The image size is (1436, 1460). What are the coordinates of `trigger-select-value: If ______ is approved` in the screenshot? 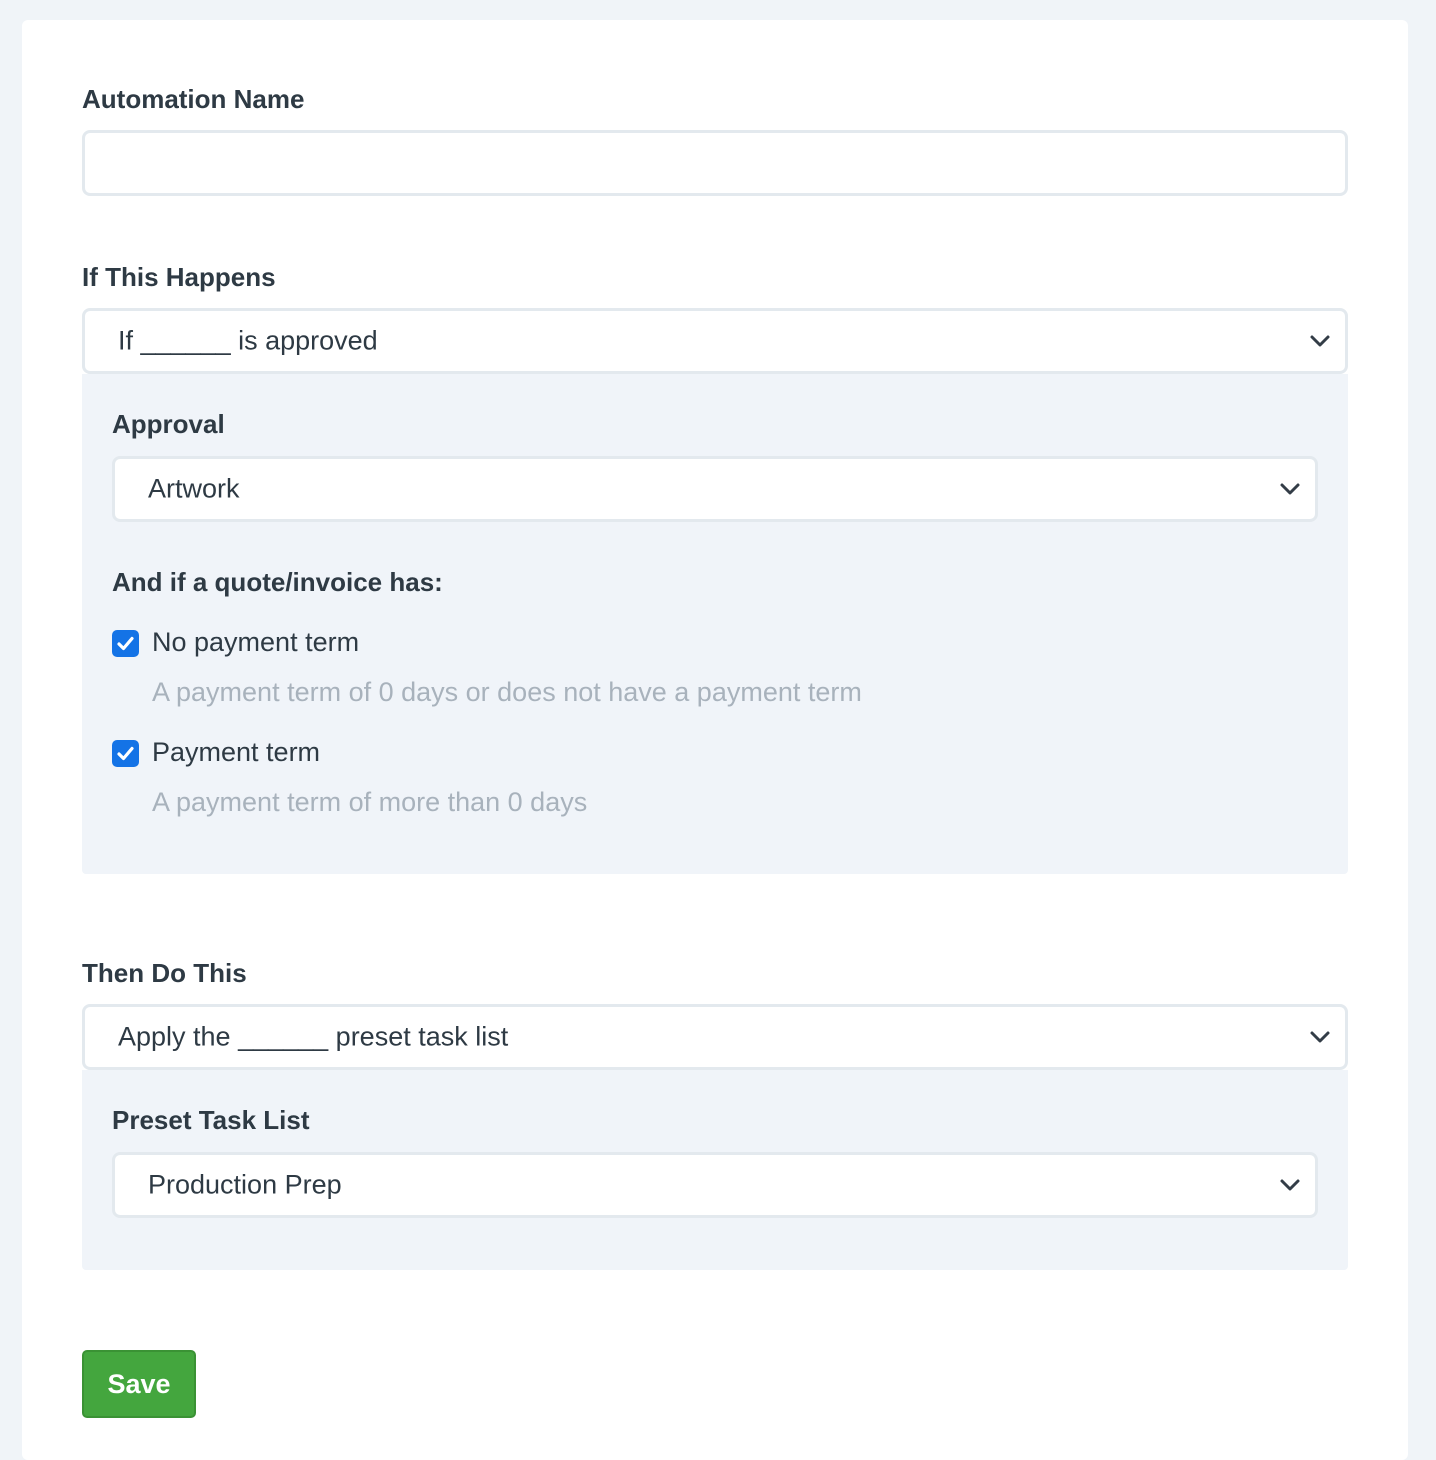 It's located at (248, 340).